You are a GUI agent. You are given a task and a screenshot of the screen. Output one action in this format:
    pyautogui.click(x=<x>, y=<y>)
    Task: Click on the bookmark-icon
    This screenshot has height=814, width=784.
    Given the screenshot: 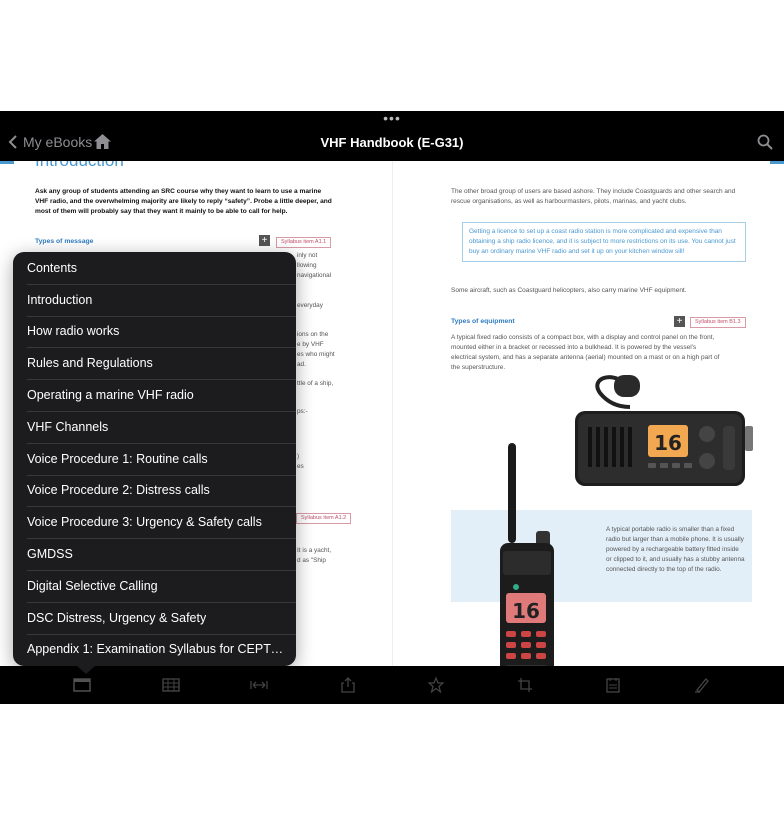 What is the action you would take?
    pyautogui.click(x=436, y=685)
    